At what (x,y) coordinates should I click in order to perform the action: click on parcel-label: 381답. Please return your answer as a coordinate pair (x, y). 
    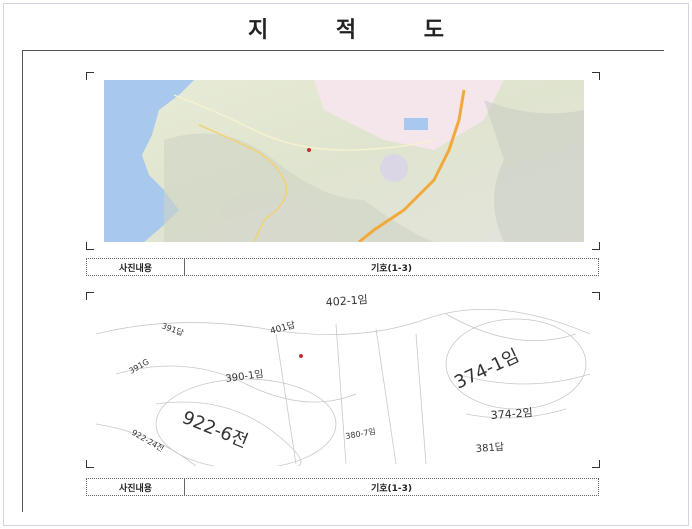
    Looking at the image, I should click on (489, 448).